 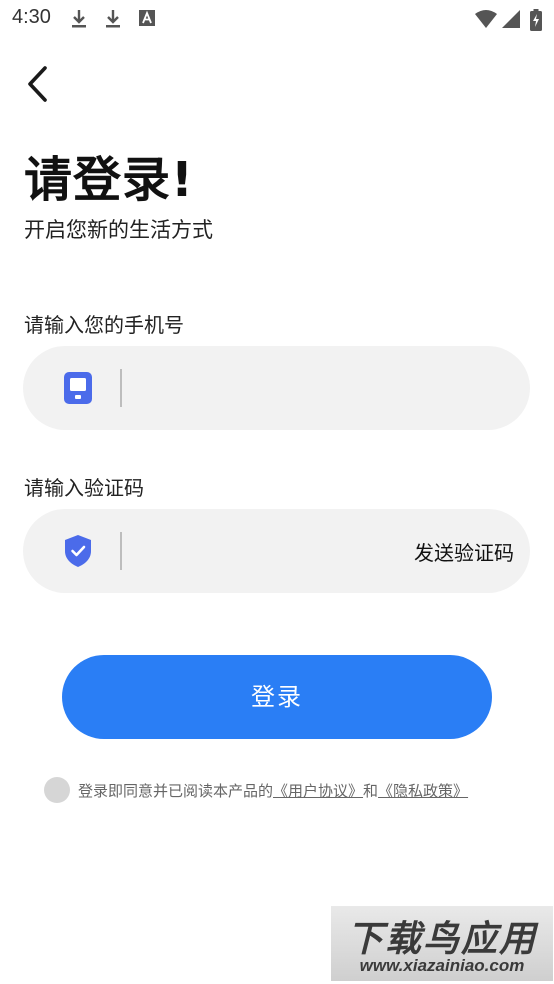 I want to click on code-field-divider, so click(x=121, y=551).